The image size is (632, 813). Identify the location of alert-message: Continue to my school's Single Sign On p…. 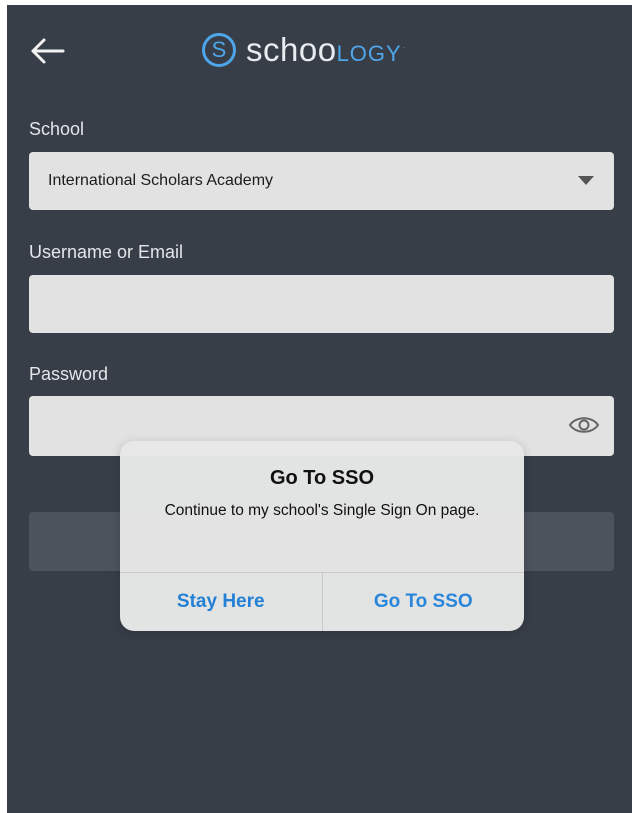
(322, 510).